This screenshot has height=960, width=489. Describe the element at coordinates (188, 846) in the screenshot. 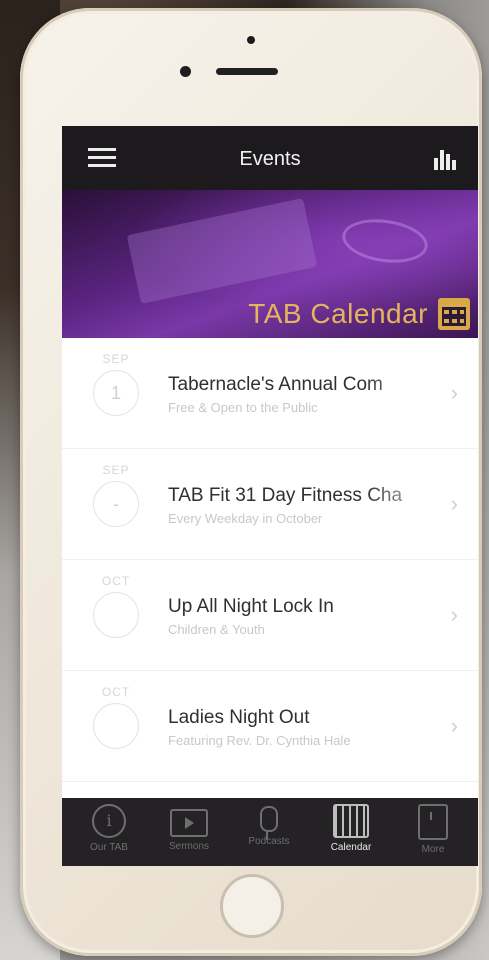

I see `tab-label: Sermons` at that location.